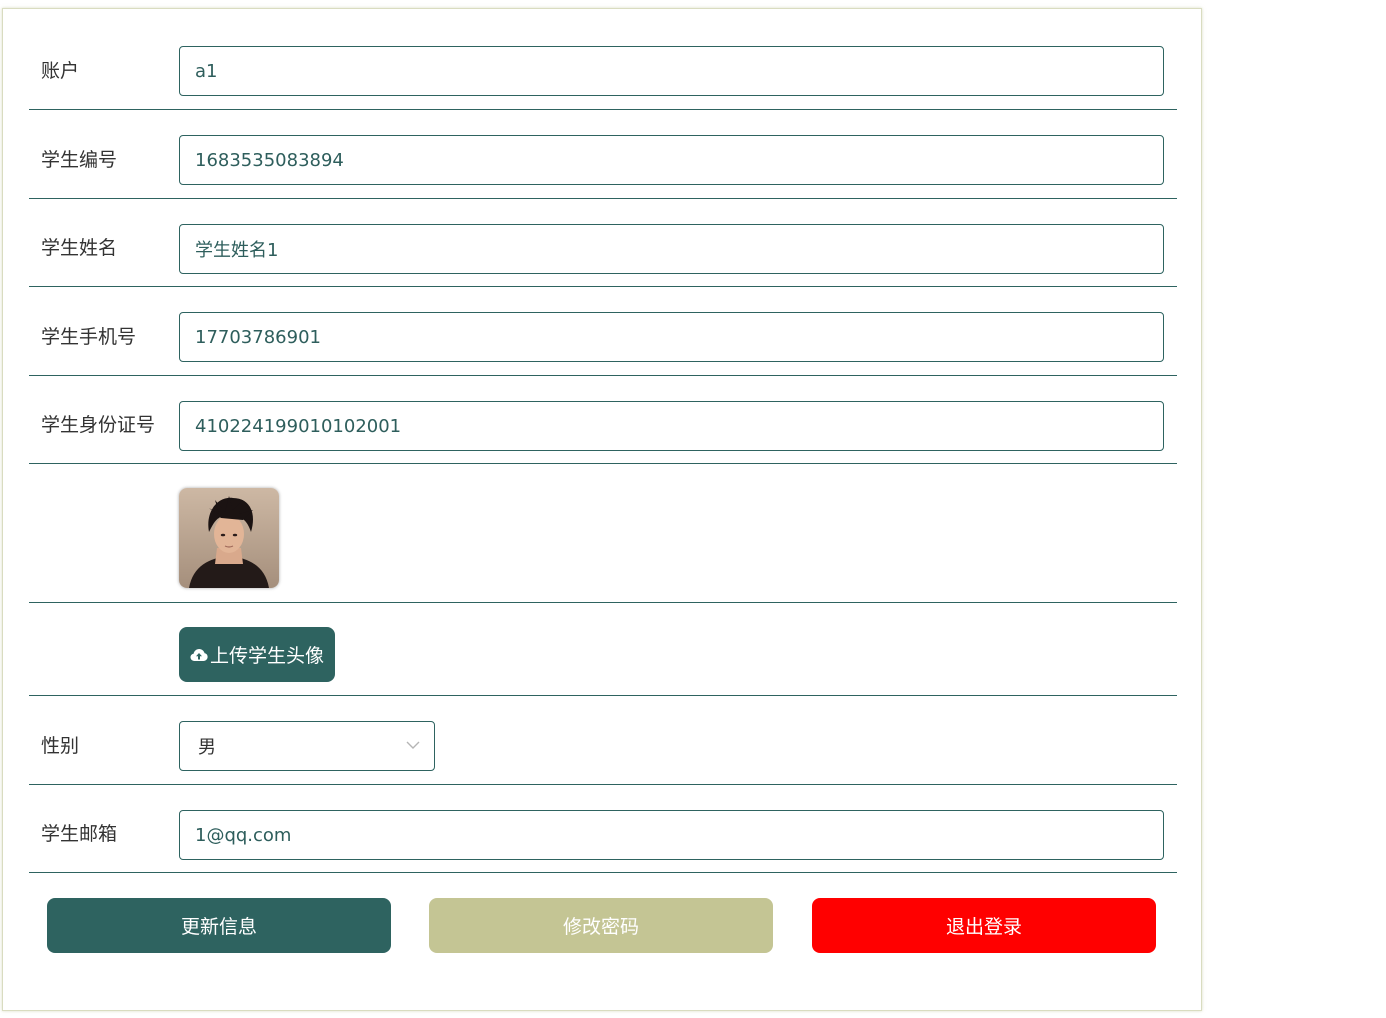  I want to click on logout-label: 退出登录, so click(983, 927).